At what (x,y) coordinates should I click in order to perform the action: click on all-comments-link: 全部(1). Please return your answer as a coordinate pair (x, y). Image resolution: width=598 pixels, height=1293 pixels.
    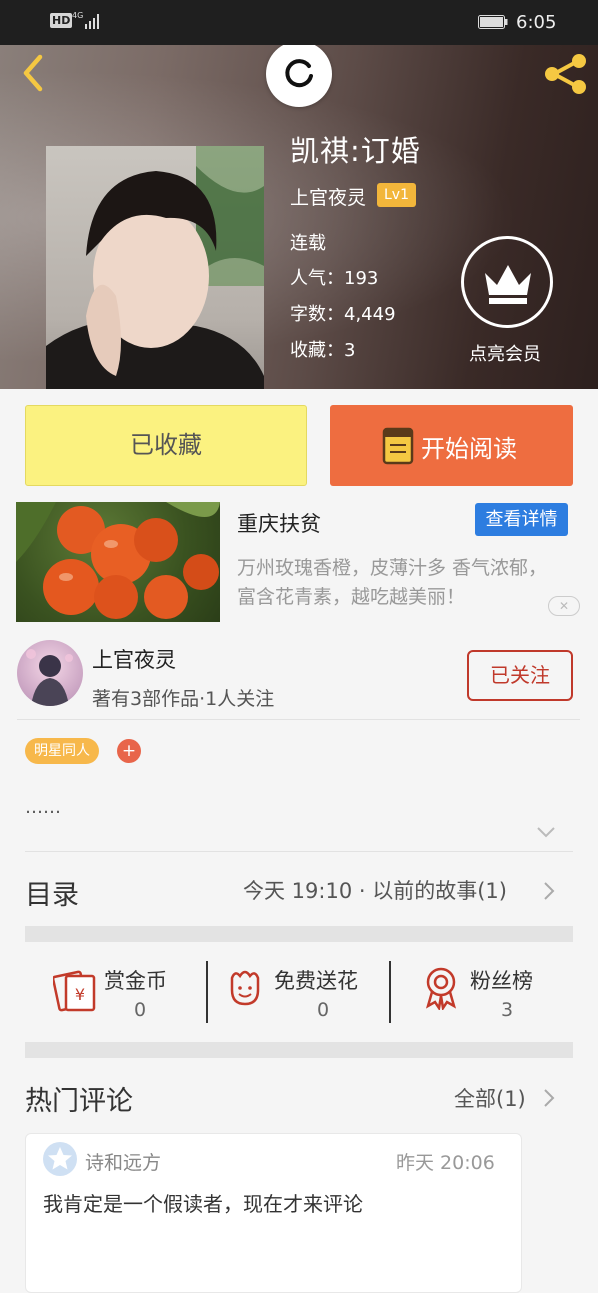
    Looking at the image, I should click on (490, 1098).